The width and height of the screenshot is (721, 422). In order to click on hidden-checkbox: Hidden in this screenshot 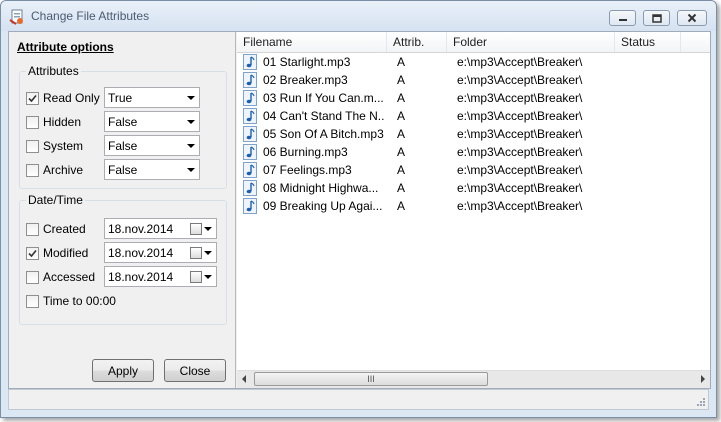, I will do `click(53, 122)`.